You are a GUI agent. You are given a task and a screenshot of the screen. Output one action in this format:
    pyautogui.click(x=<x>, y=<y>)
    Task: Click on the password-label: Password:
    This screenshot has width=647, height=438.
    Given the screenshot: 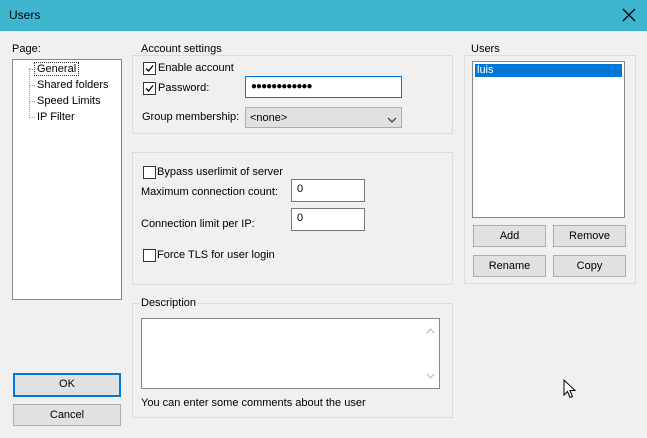 What is the action you would take?
    pyautogui.click(x=183, y=88)
    